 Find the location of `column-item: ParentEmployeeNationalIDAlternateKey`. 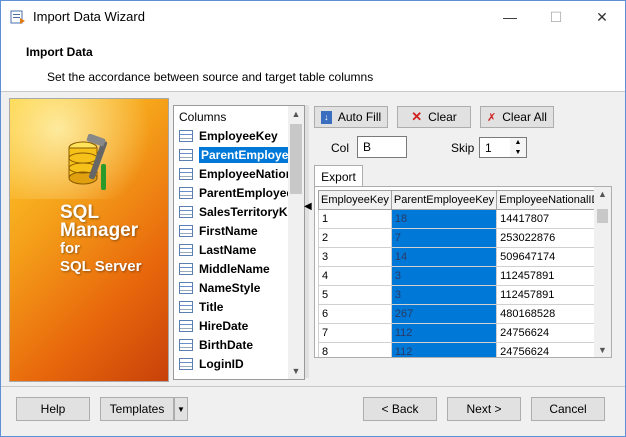

column-item: ParentEmployeeNationalIDAlternateKey is located at coordinates (231, 192).